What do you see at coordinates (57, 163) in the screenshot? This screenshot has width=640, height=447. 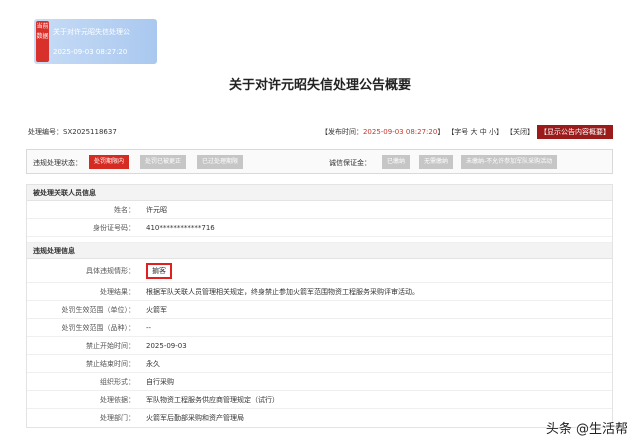 I see `violation-status-label: 违规处理状态：` at bounding box center [57, 163].